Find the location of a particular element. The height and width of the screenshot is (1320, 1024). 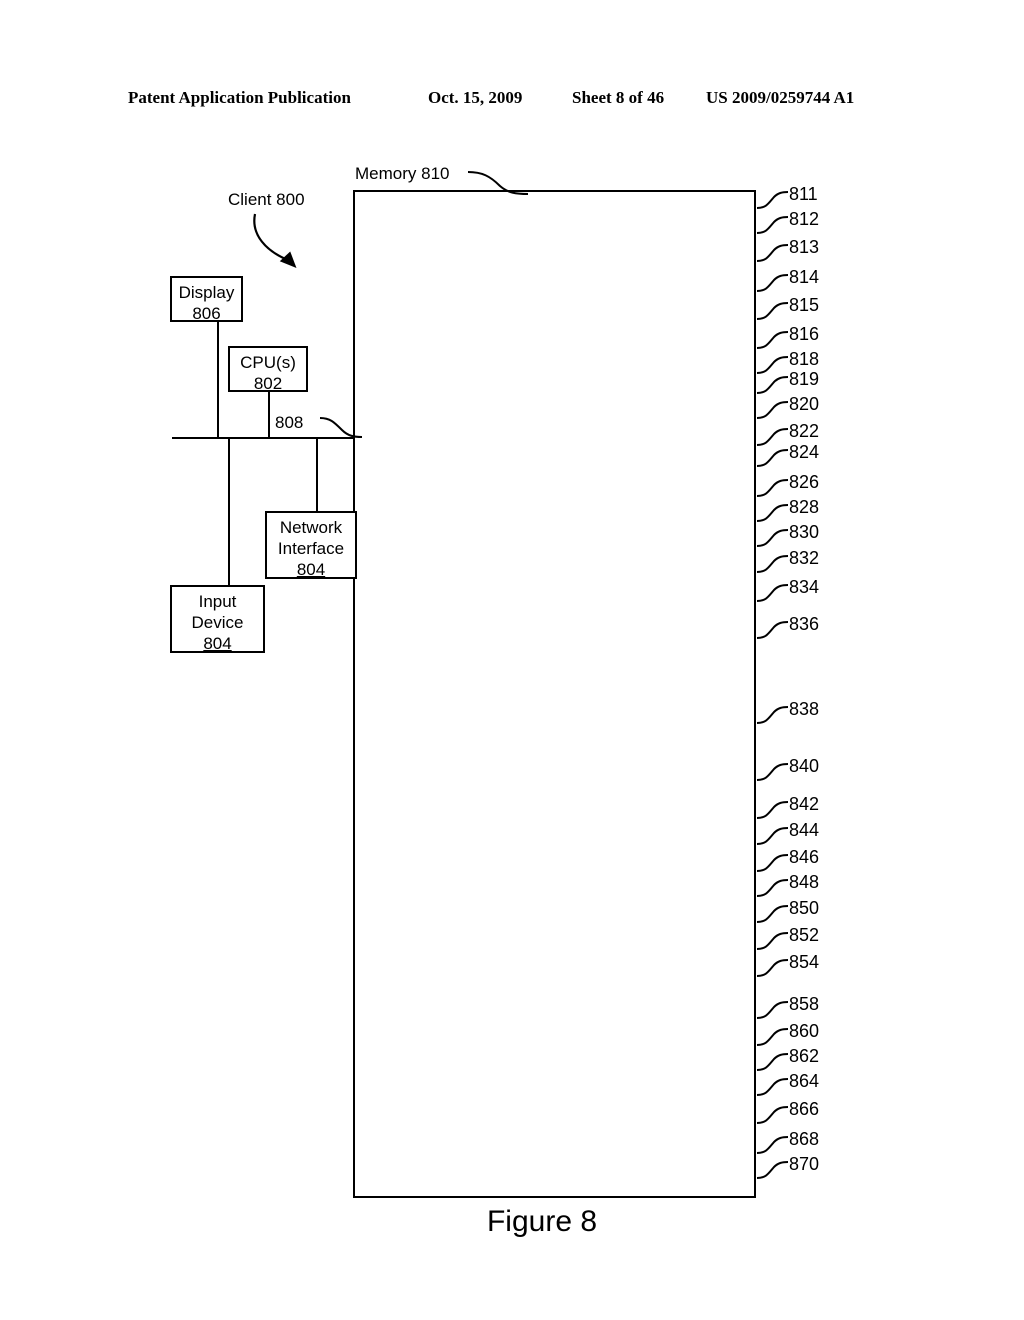

bus-leader-icon is located at coordinates (341, 427).